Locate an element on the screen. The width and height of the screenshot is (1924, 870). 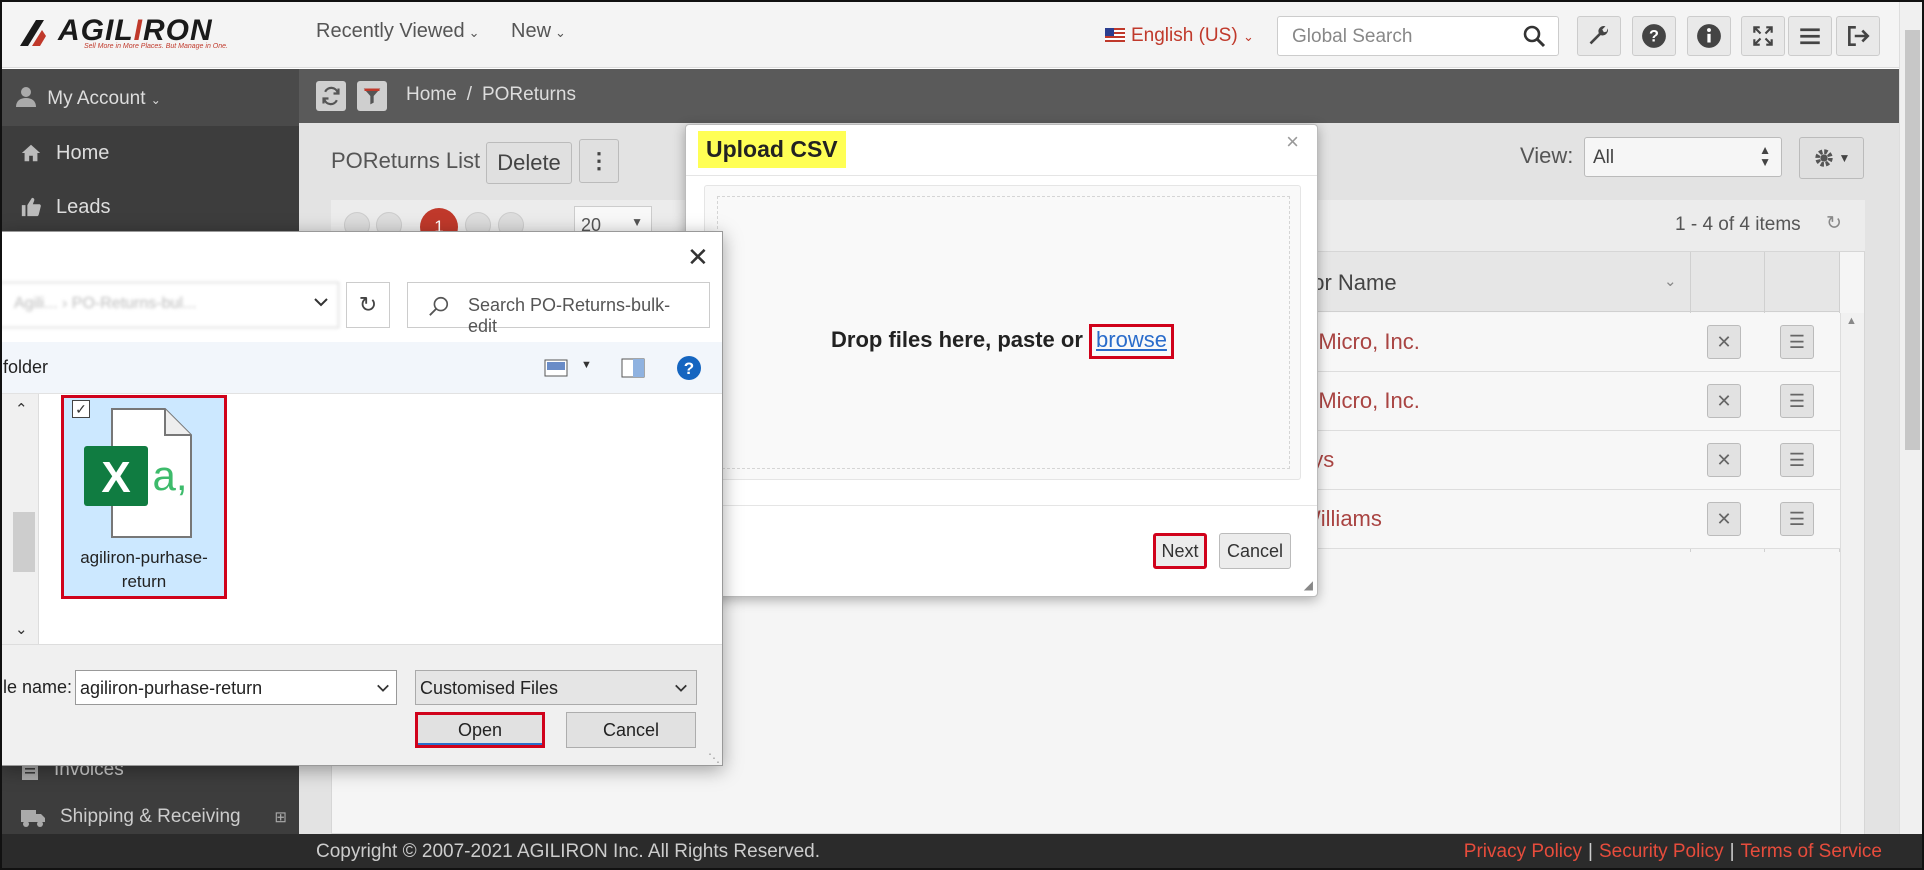
open-button: Open is located at coordinates (480, 730).